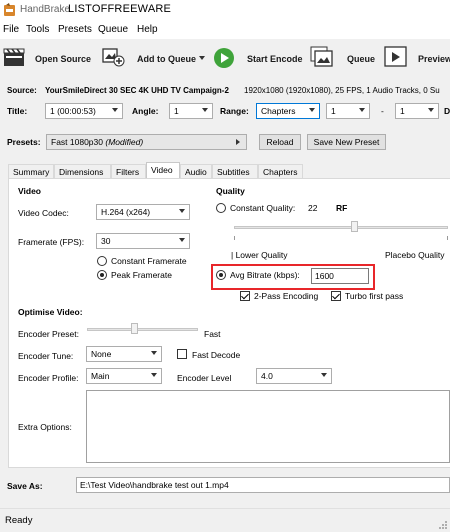 This screenshot has width=450, height=532. I want to click on menu-queue: Queue, so click(113, 29).